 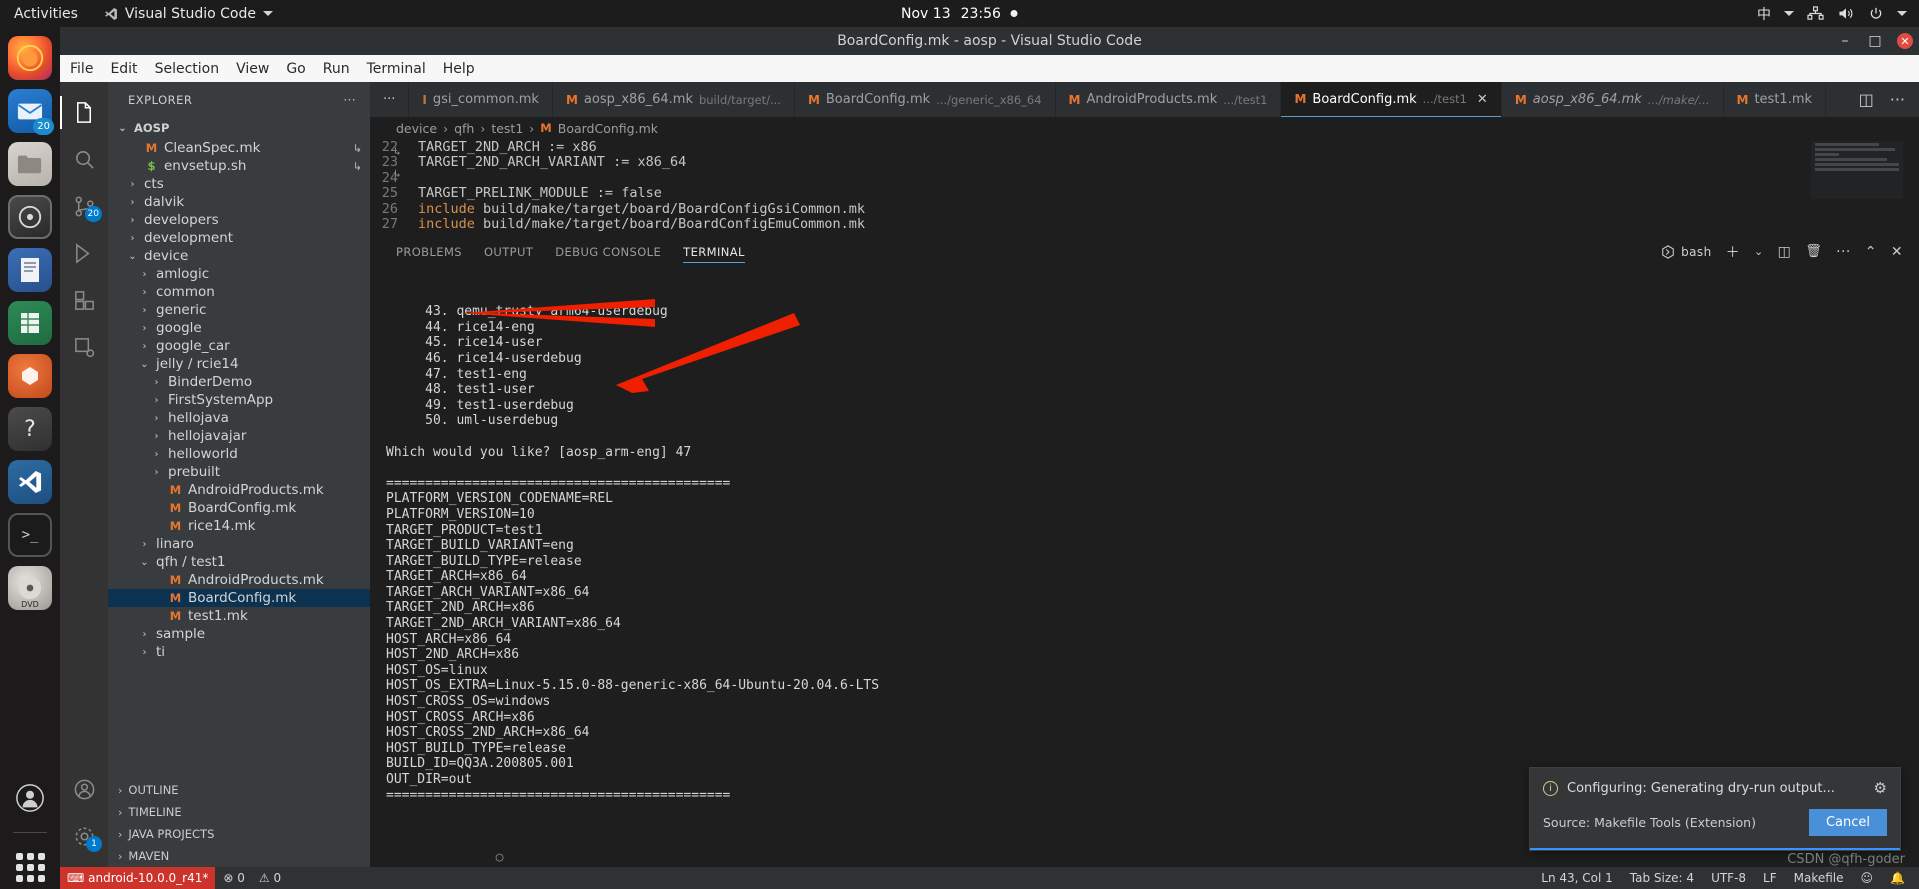 What do you see at coordinates (270, 878) in the screenshot?
I see `warning-count: ⚠ 0` at bounding box center [270, 878].